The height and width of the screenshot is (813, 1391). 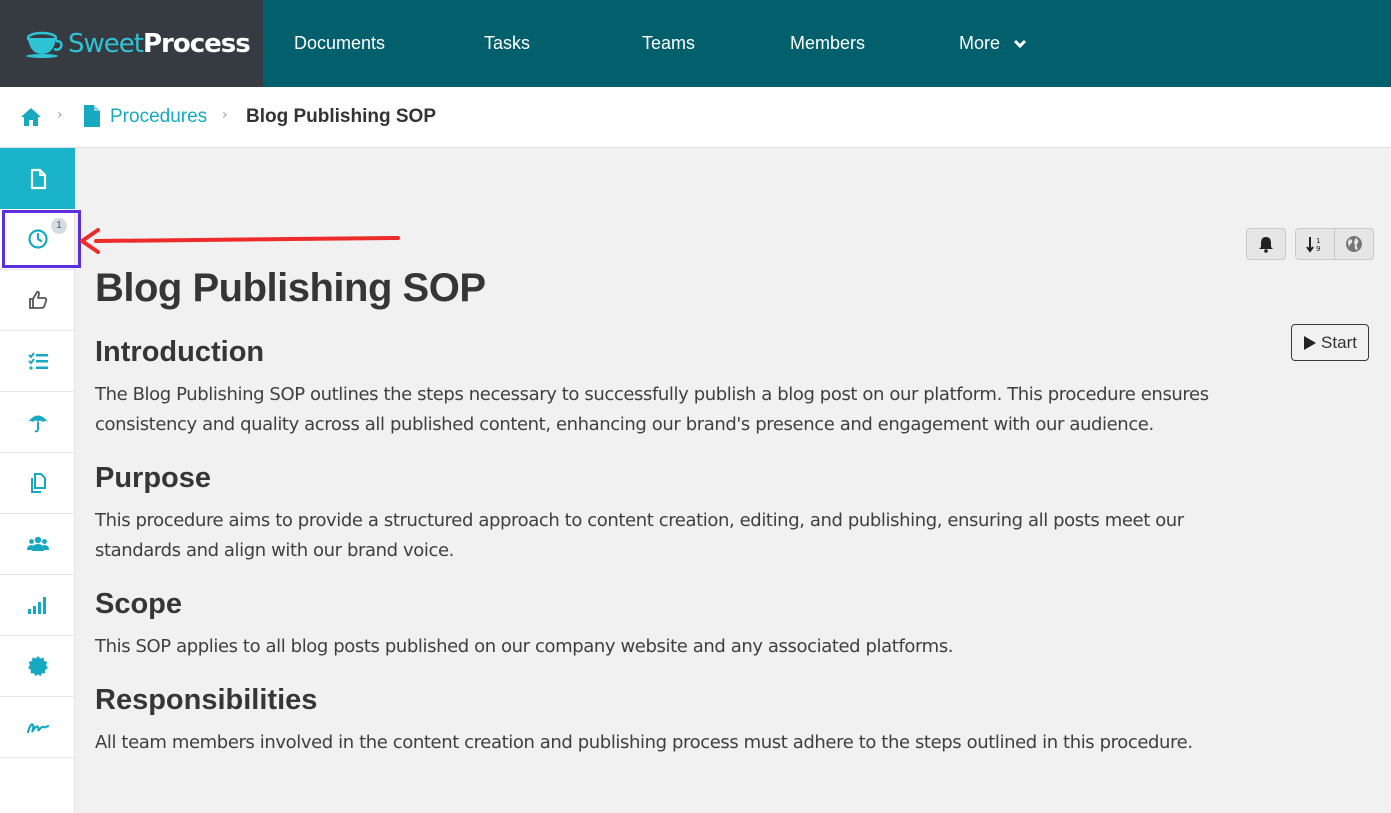 I want to click on badge-icon, so click(x=37, y=666).